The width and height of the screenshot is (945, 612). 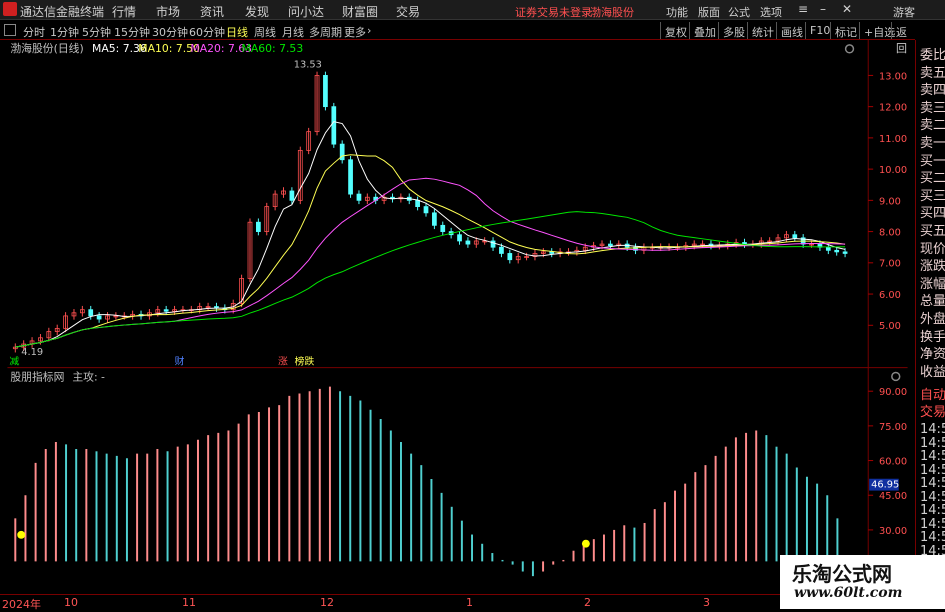 I want to click on quote-label: 涨幅, so click(x=932, y=284).